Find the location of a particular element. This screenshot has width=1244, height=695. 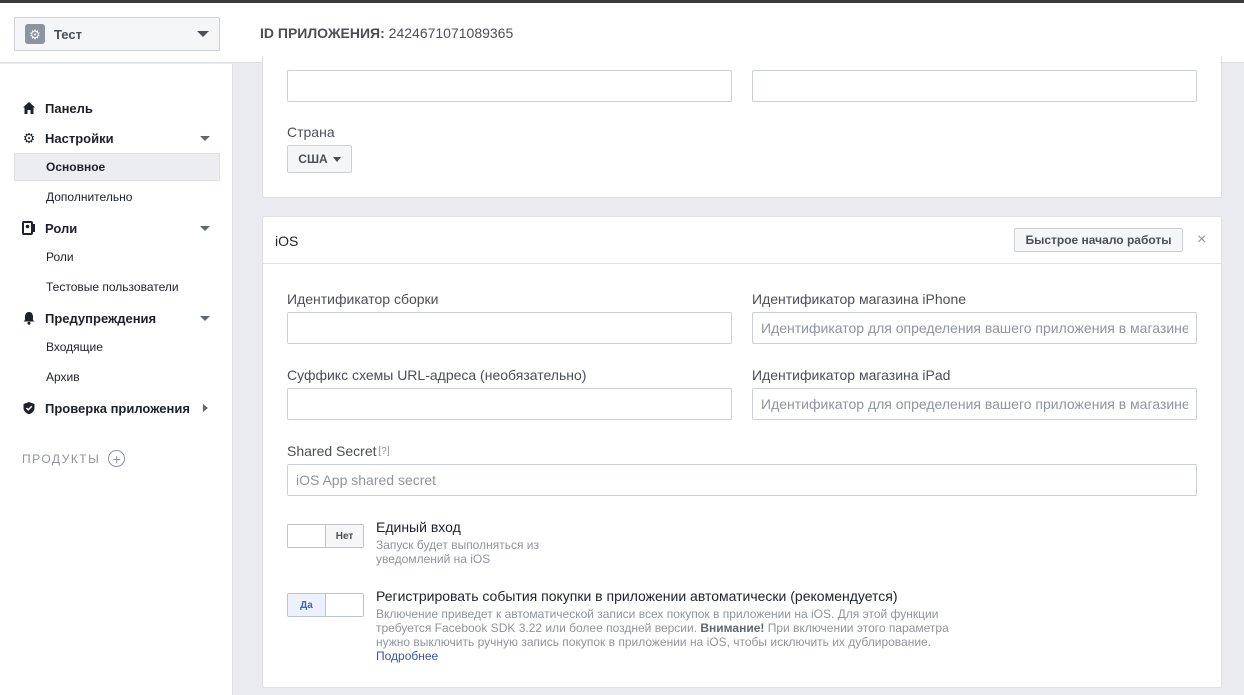

gear-icon: ⚙ is located at coordinates (29, 137).